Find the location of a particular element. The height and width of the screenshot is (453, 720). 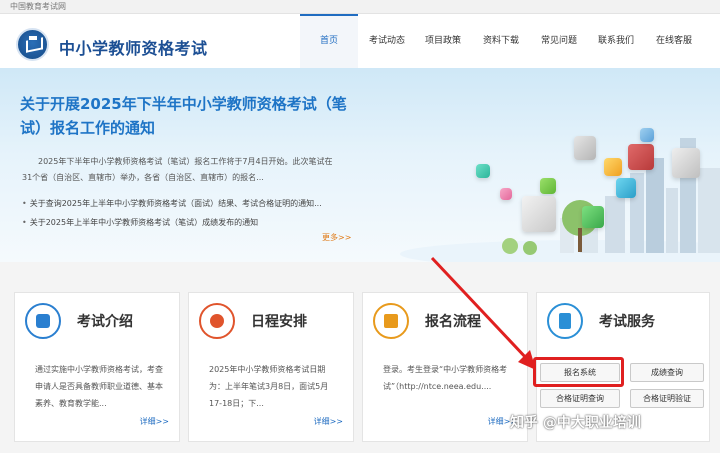

logo-icon is located at coordinates (32, 44).